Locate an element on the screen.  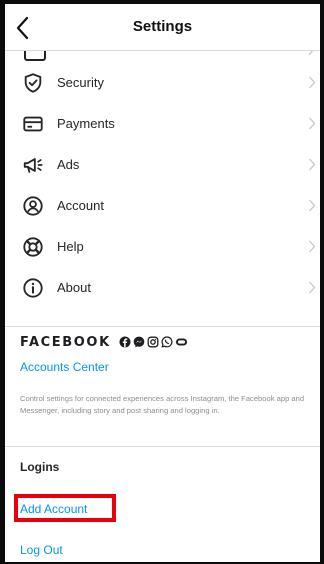
facebook-icon is located at coordinates (125, 342).